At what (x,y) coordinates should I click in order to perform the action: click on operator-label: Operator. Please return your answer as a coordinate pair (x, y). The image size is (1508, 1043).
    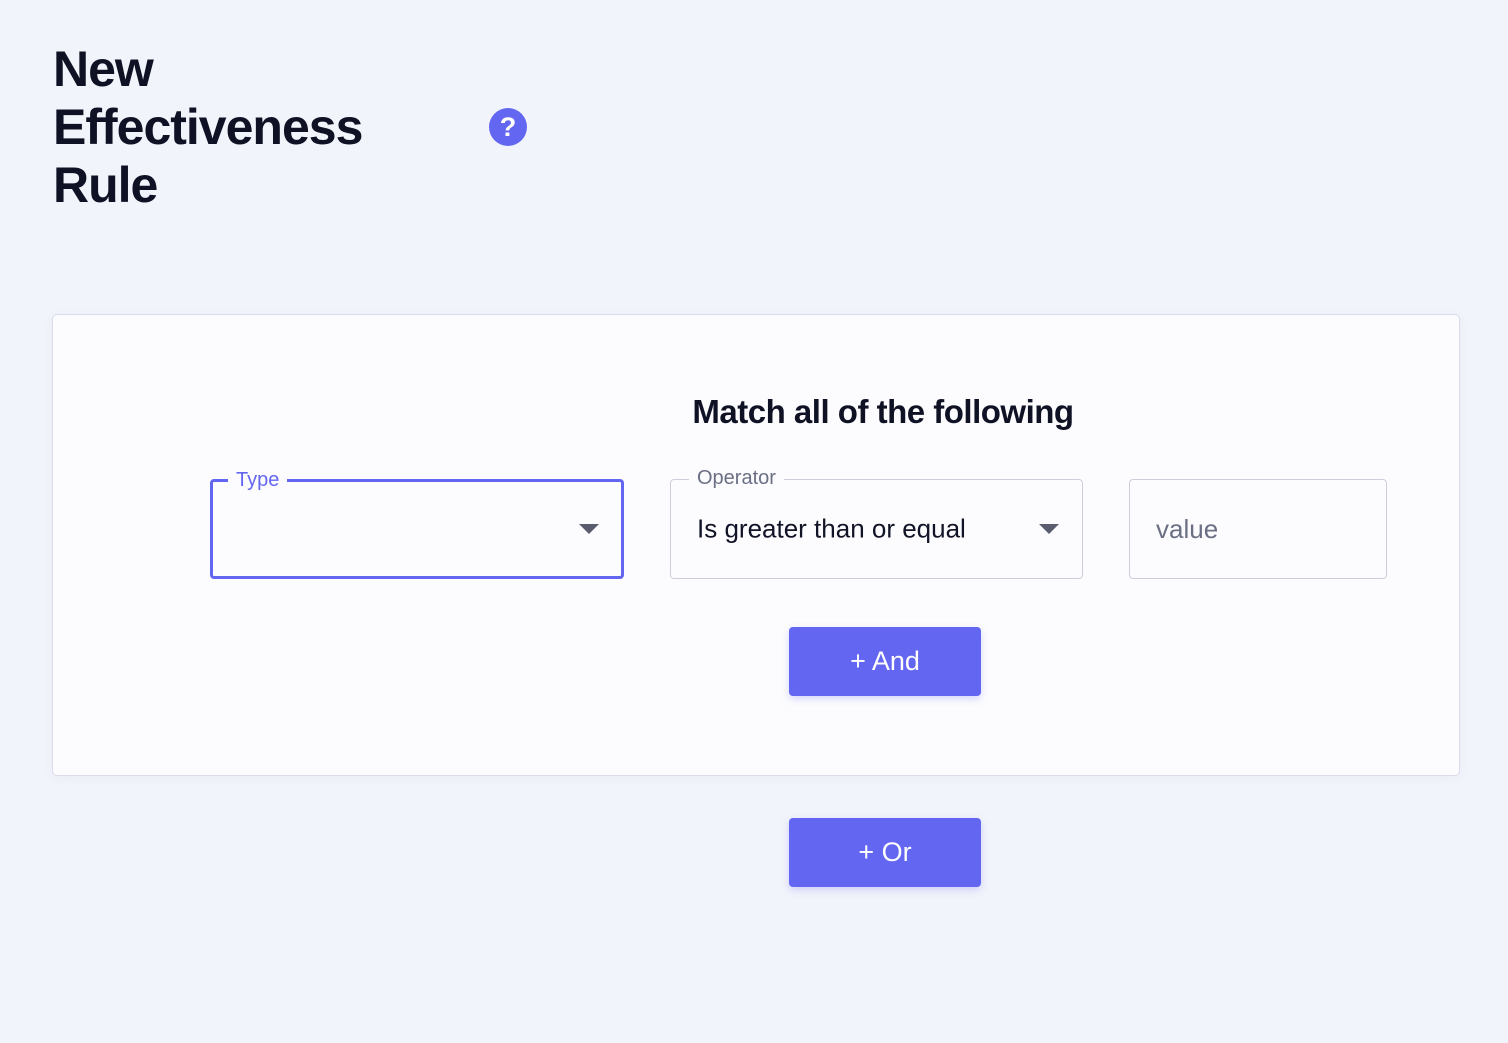
    Looking at the image, I should click on (736, 478).